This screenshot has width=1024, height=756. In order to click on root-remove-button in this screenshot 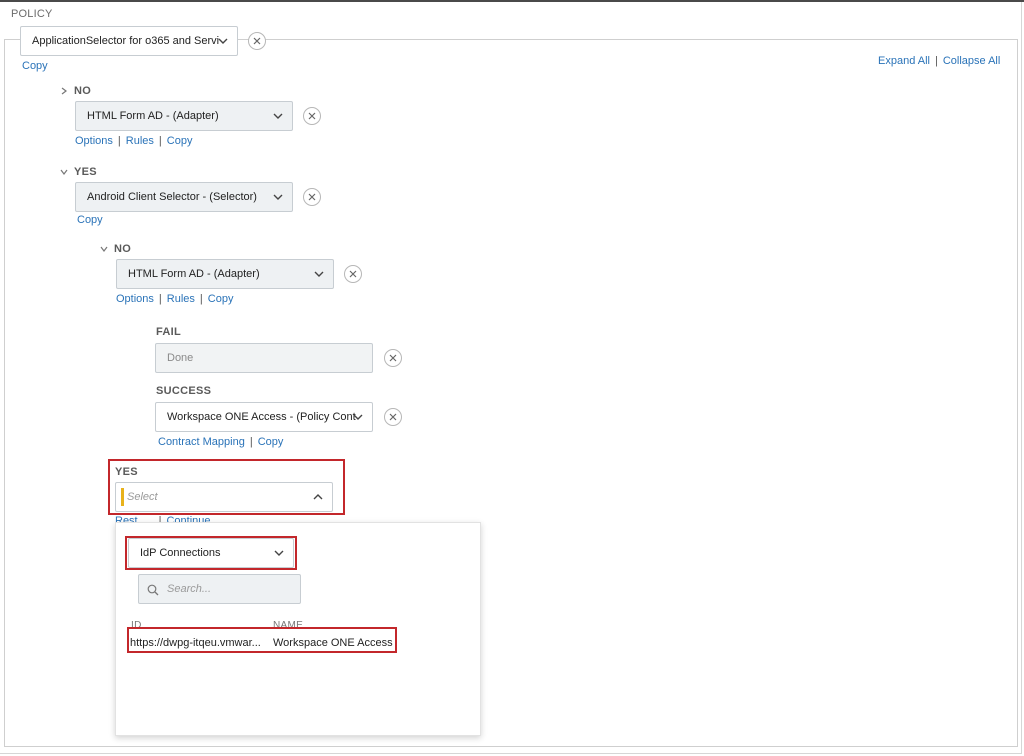, I will do `click(257, 41)`.